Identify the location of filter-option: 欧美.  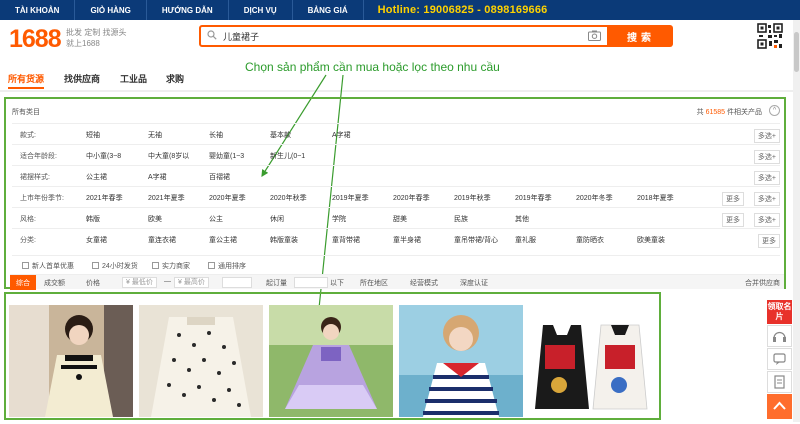
(155, 219).